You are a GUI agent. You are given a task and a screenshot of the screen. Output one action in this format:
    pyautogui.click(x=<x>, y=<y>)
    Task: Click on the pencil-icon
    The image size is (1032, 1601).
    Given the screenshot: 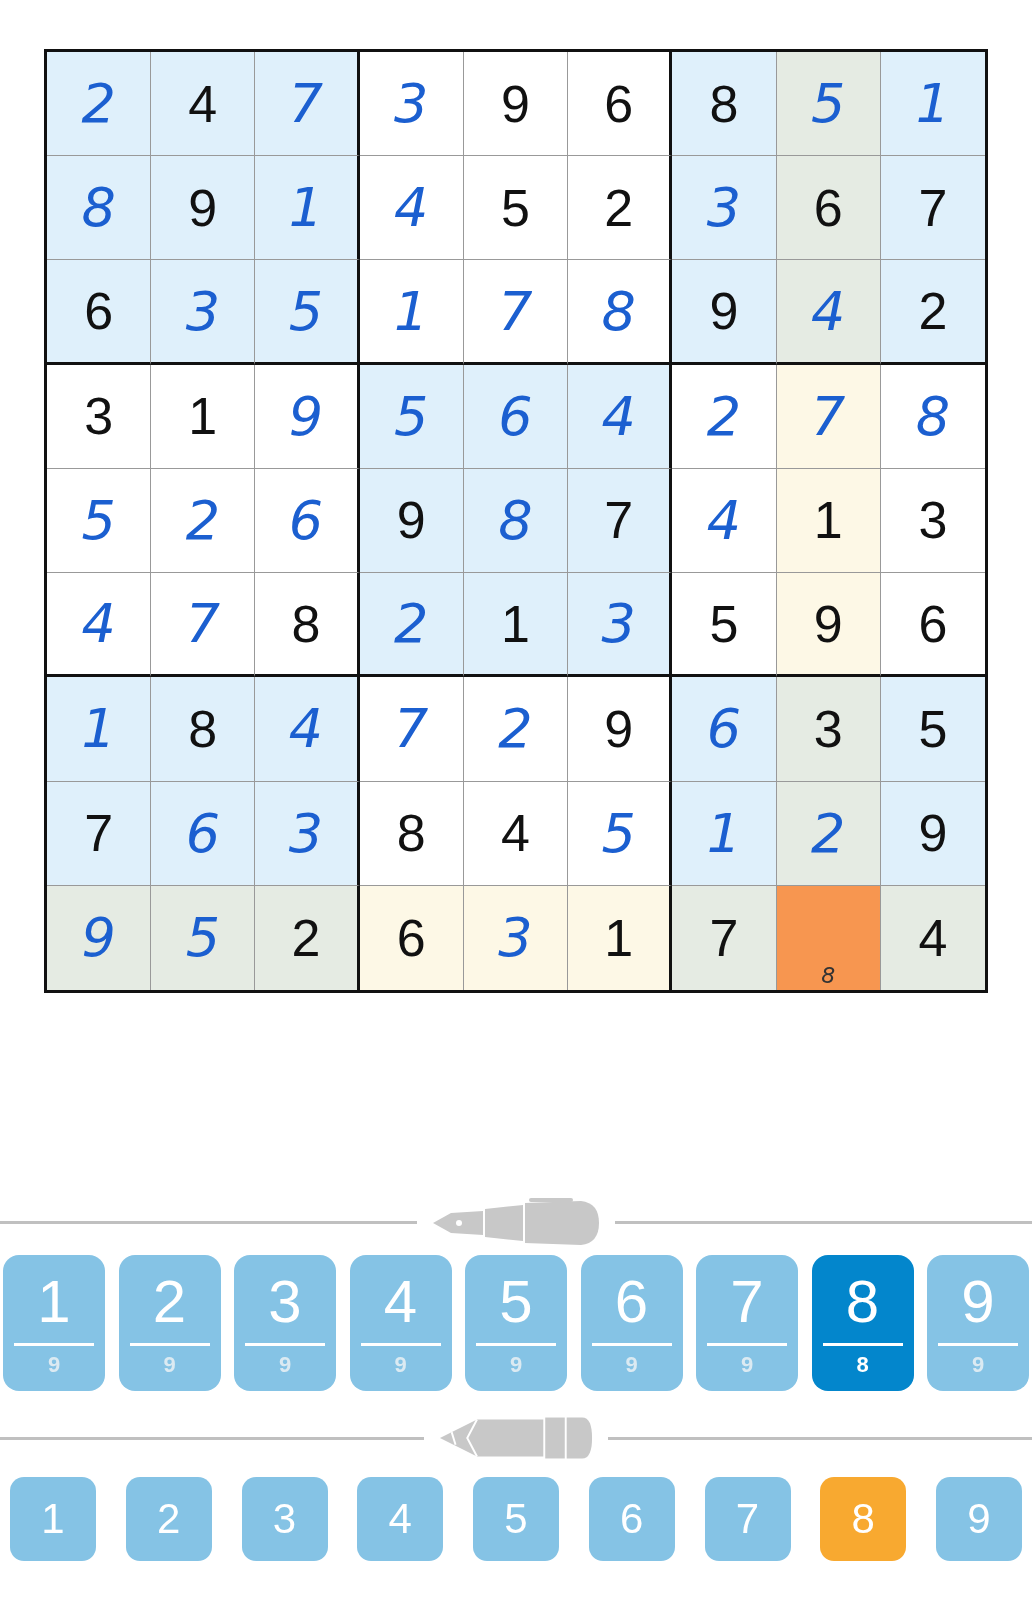 What is the action you would take?
    pyautogui.click(x=516, y=1438)
    